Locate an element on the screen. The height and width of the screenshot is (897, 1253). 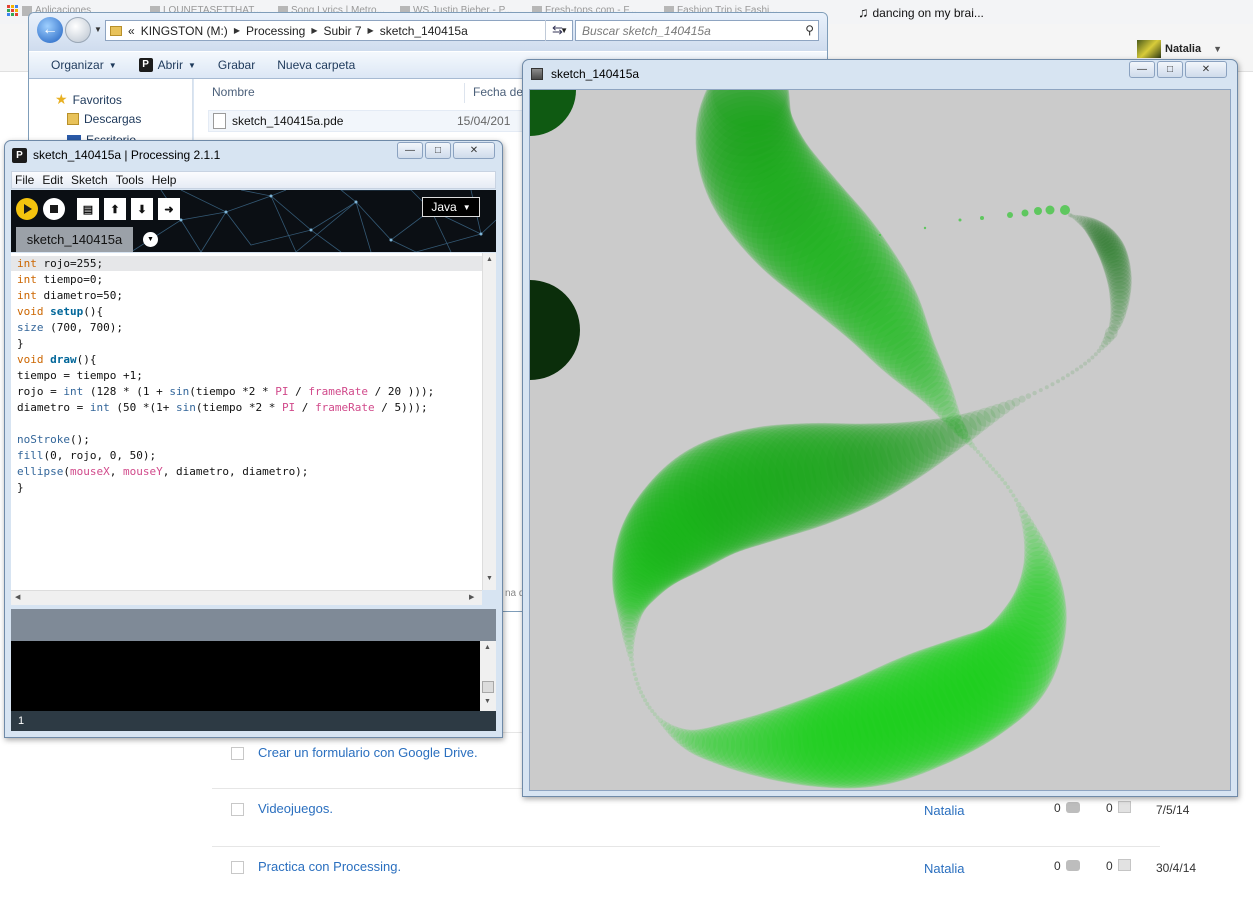
post-title: Practica con Processing. is located at coordinates (329, 866).